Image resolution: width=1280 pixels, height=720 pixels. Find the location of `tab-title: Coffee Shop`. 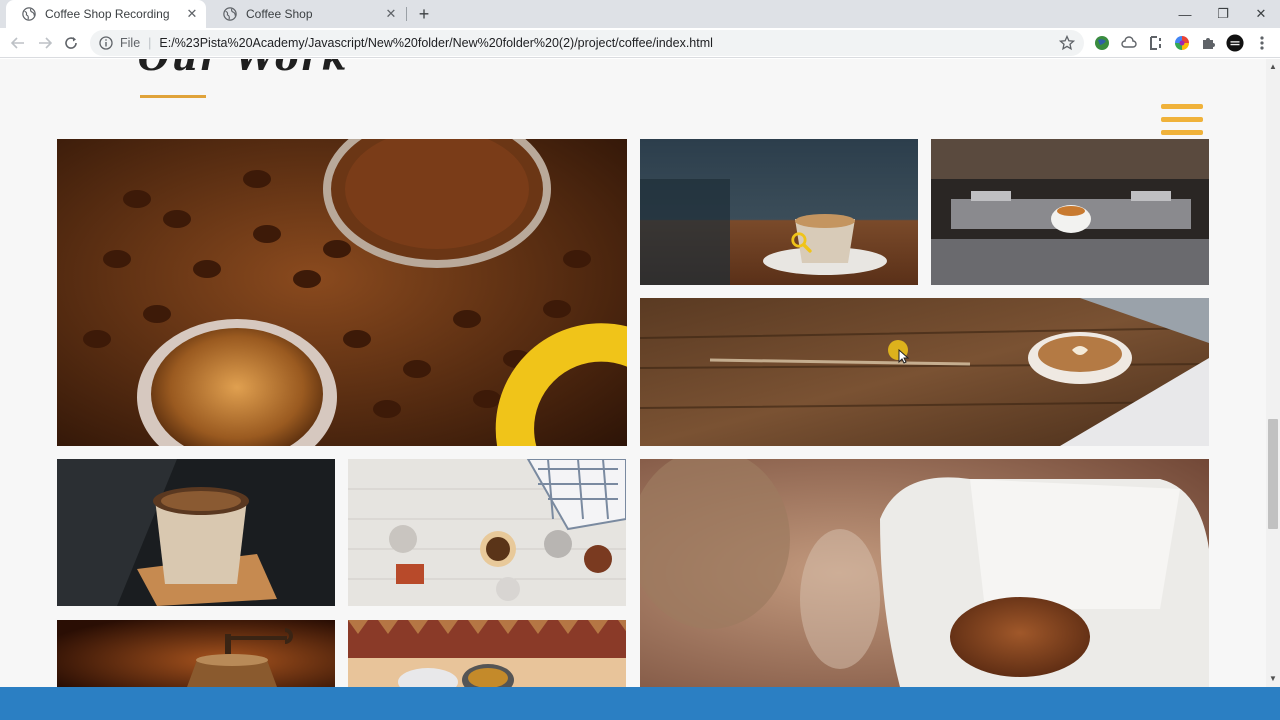

tab-title: Coffee Shop is located at coordinates (279, 14).